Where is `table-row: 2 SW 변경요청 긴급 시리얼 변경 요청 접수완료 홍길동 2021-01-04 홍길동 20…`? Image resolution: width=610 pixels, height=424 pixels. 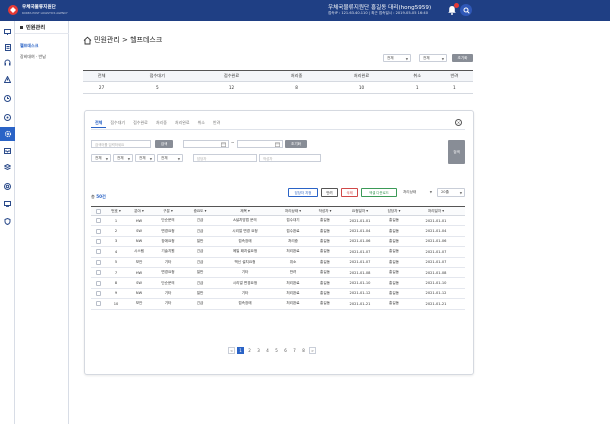
table-row: 2 SW 변경요청 긴급 시리얼 변경 요청 접수완료 홍길동 2021-01-04 홍길동 20… is located at coordinates (278, 231).